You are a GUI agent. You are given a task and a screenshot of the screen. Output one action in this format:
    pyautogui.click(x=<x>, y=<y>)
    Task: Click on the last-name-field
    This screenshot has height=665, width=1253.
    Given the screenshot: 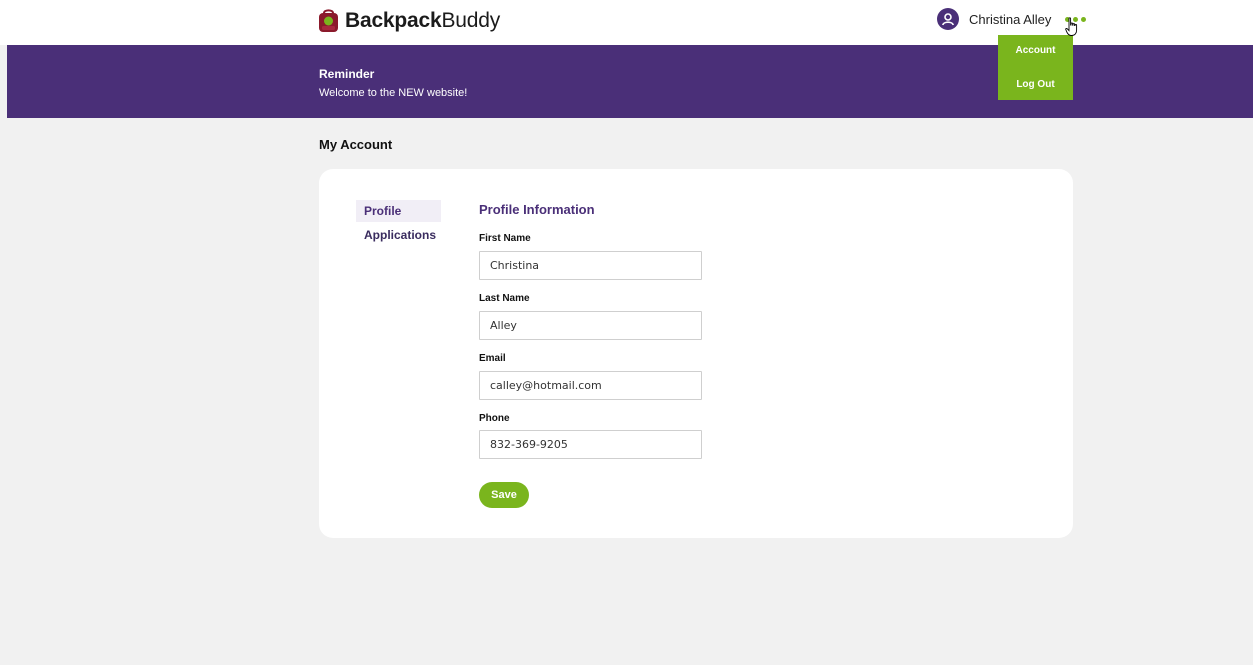 What is the action you would take?
    pyautogui.click(x=590, y=325)
    